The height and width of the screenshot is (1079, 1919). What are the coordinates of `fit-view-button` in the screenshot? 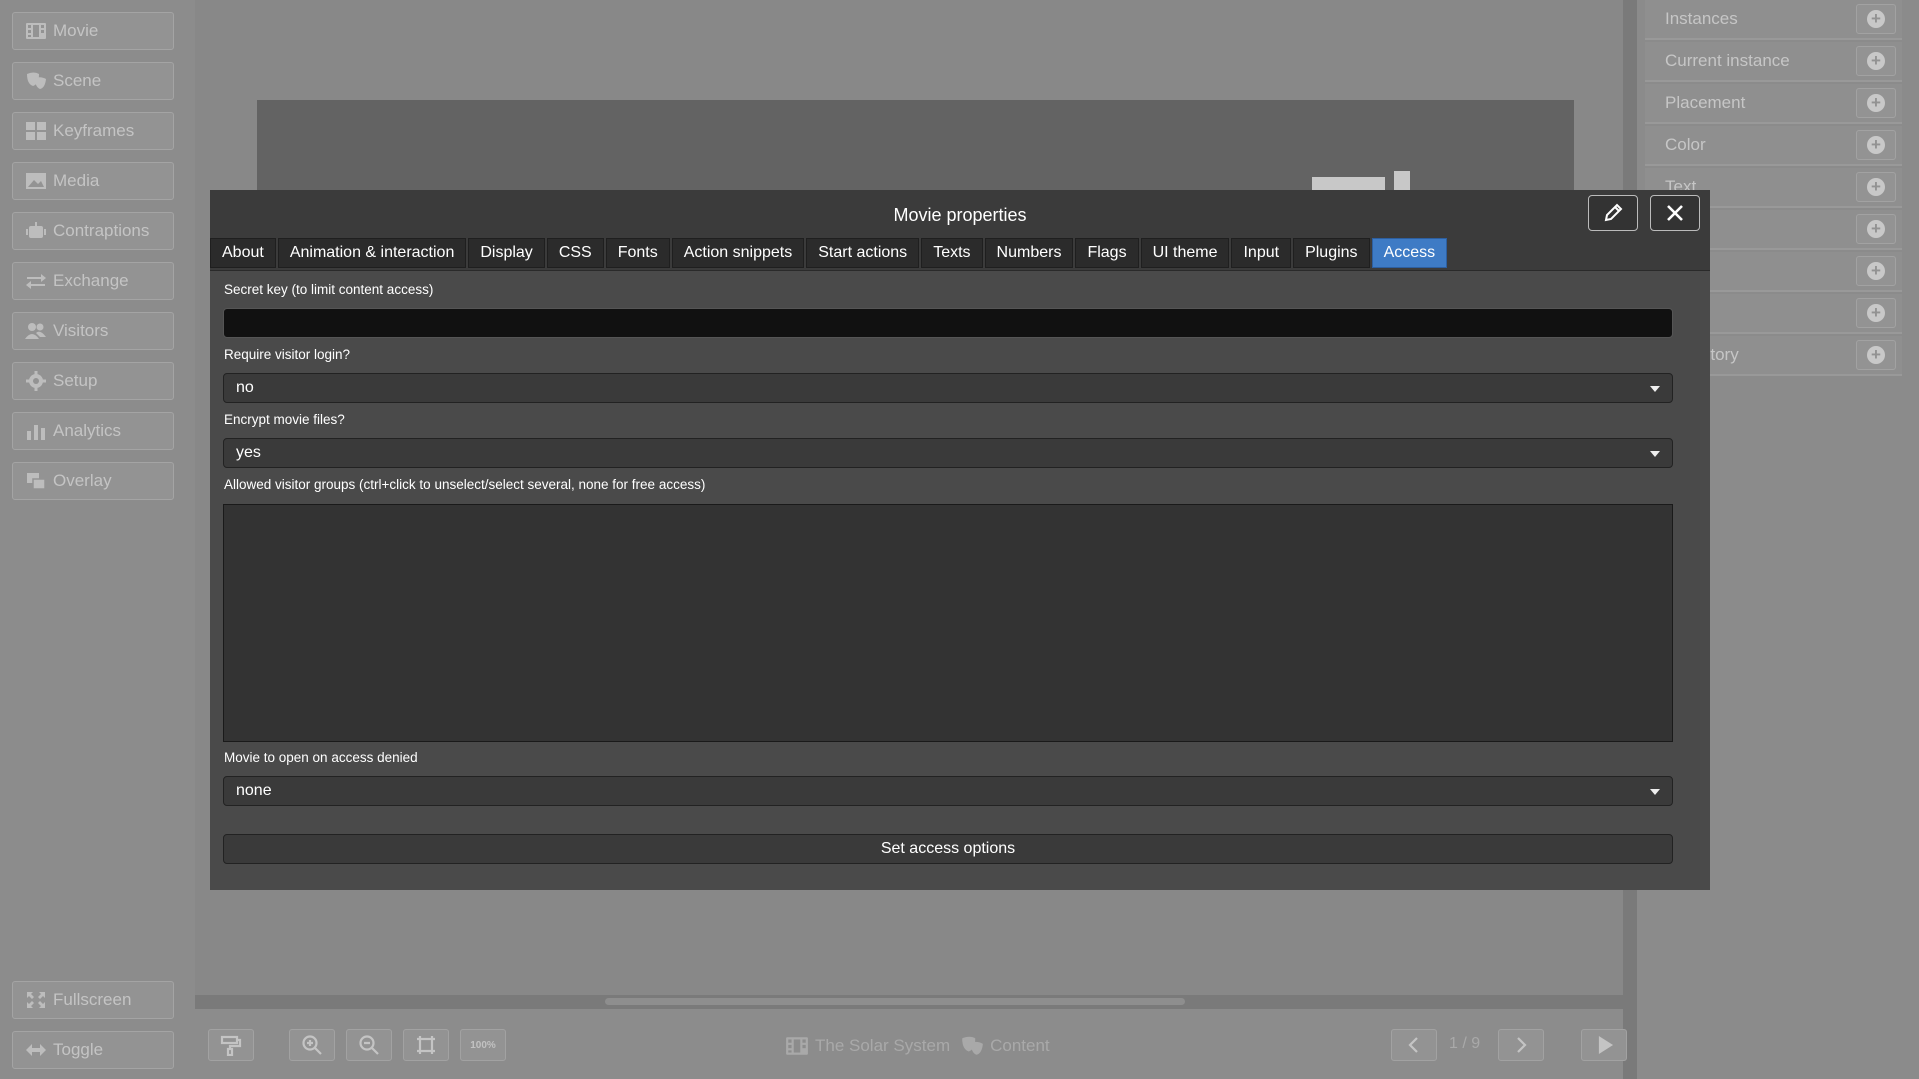 It's located at (426, 1045).